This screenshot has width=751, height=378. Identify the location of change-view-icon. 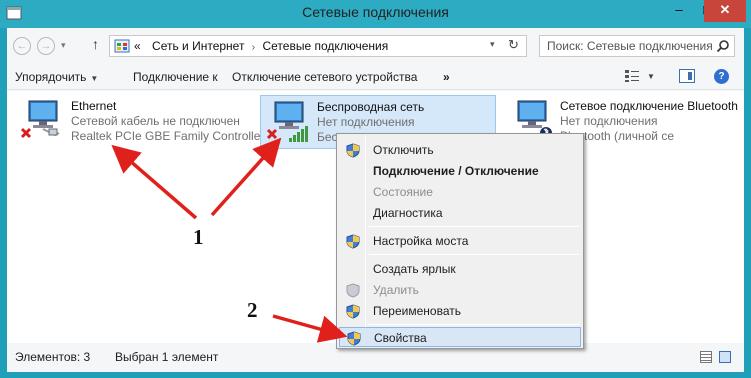
(632, 76).